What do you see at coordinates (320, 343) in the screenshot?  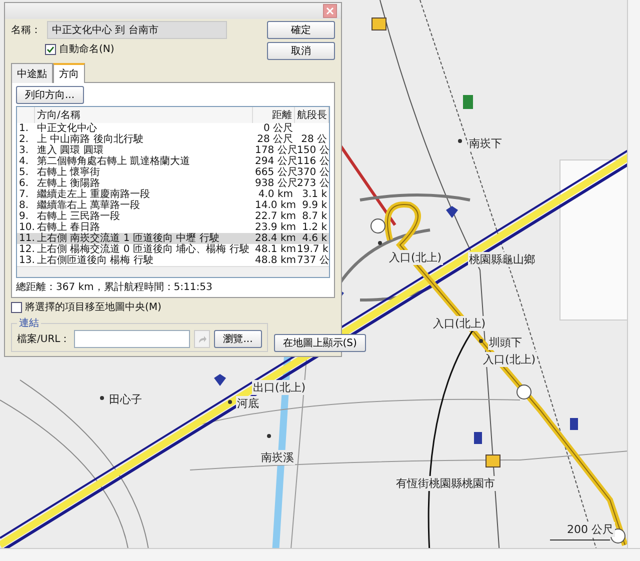 I see `show-on-map-button: 在地圖上顯示(S)` at bounding box center [320, 343].